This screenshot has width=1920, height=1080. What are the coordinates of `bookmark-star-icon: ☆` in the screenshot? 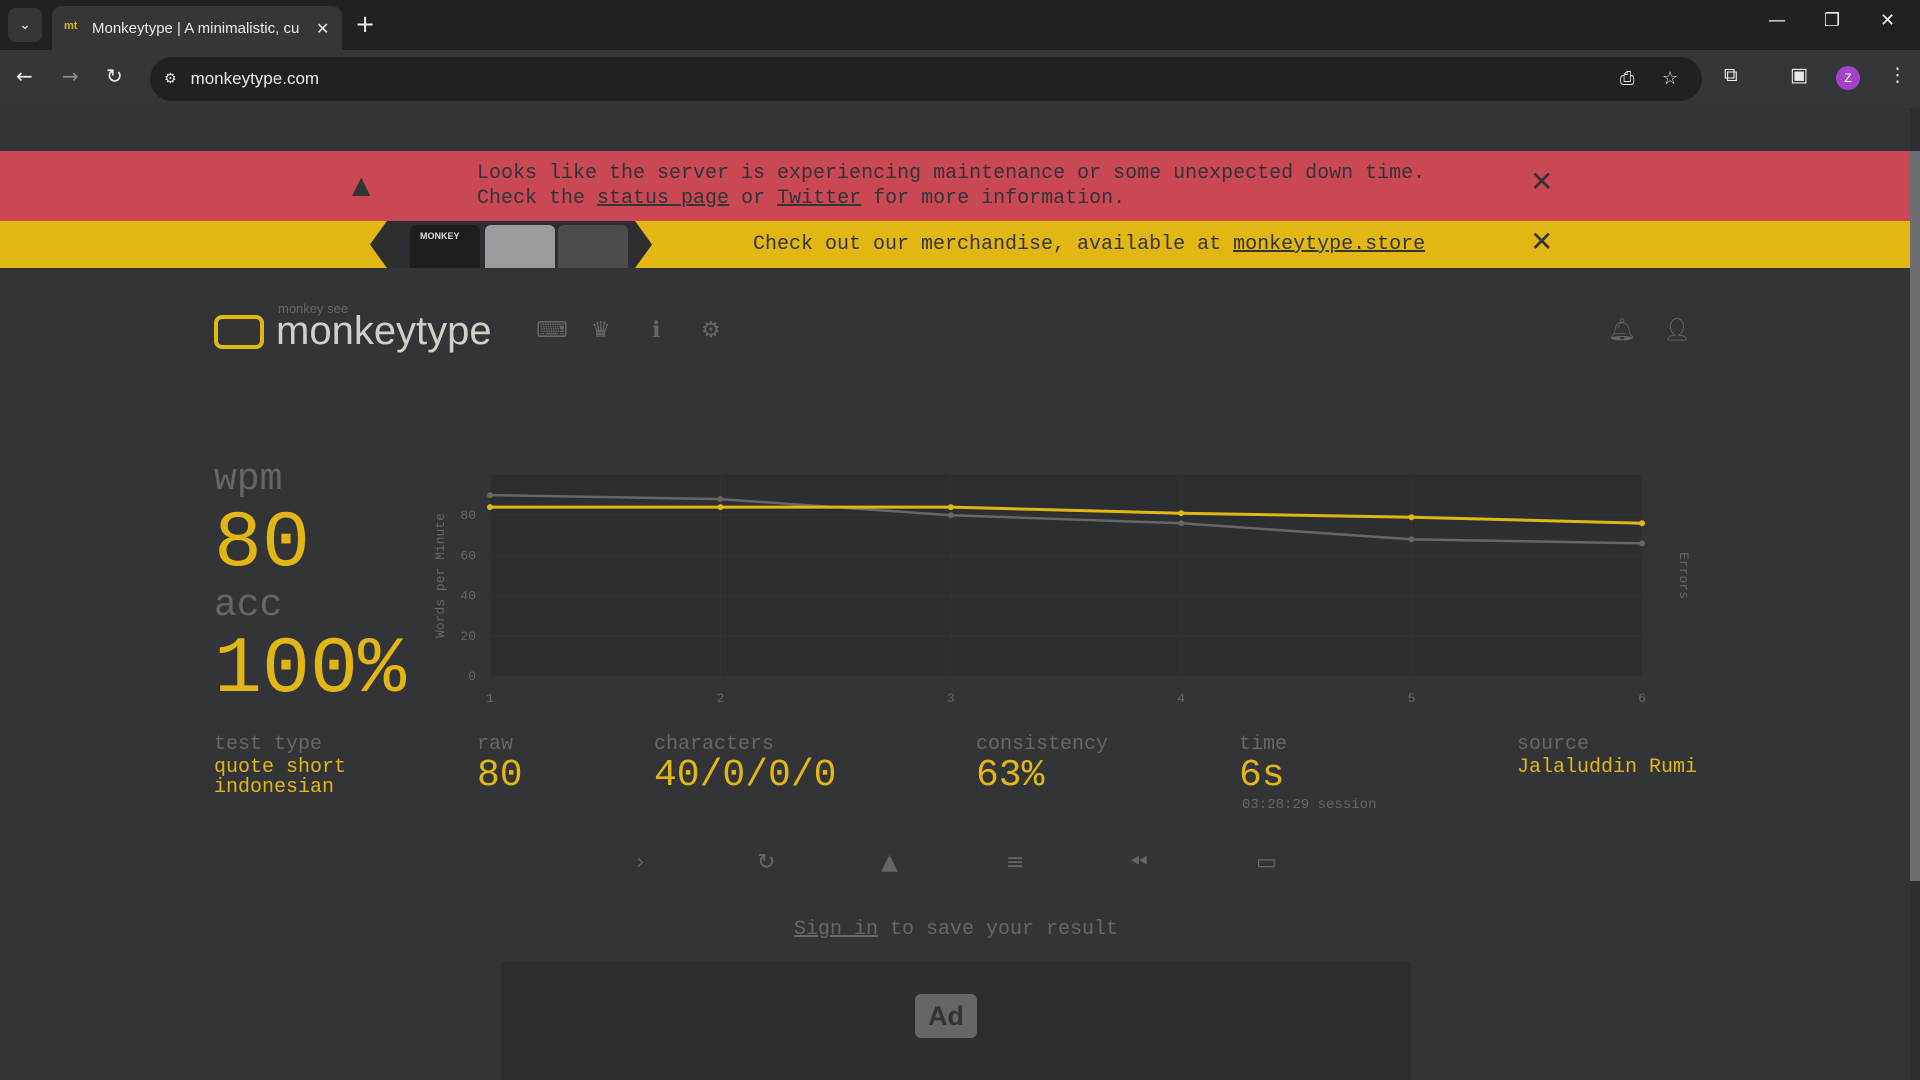 It's located at (1670, 78).